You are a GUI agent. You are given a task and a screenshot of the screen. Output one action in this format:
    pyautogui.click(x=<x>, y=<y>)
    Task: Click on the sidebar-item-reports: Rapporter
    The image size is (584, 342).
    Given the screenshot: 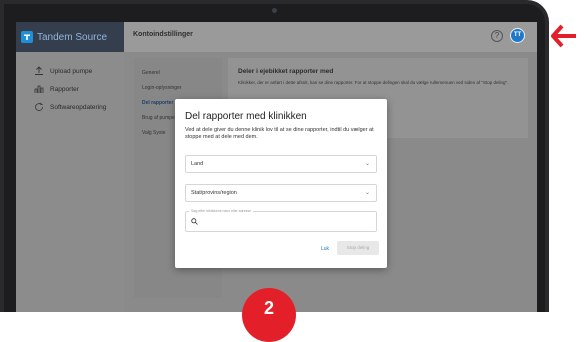 What is the action you would take?
    pyautogui.click(x=56, y=89)
    